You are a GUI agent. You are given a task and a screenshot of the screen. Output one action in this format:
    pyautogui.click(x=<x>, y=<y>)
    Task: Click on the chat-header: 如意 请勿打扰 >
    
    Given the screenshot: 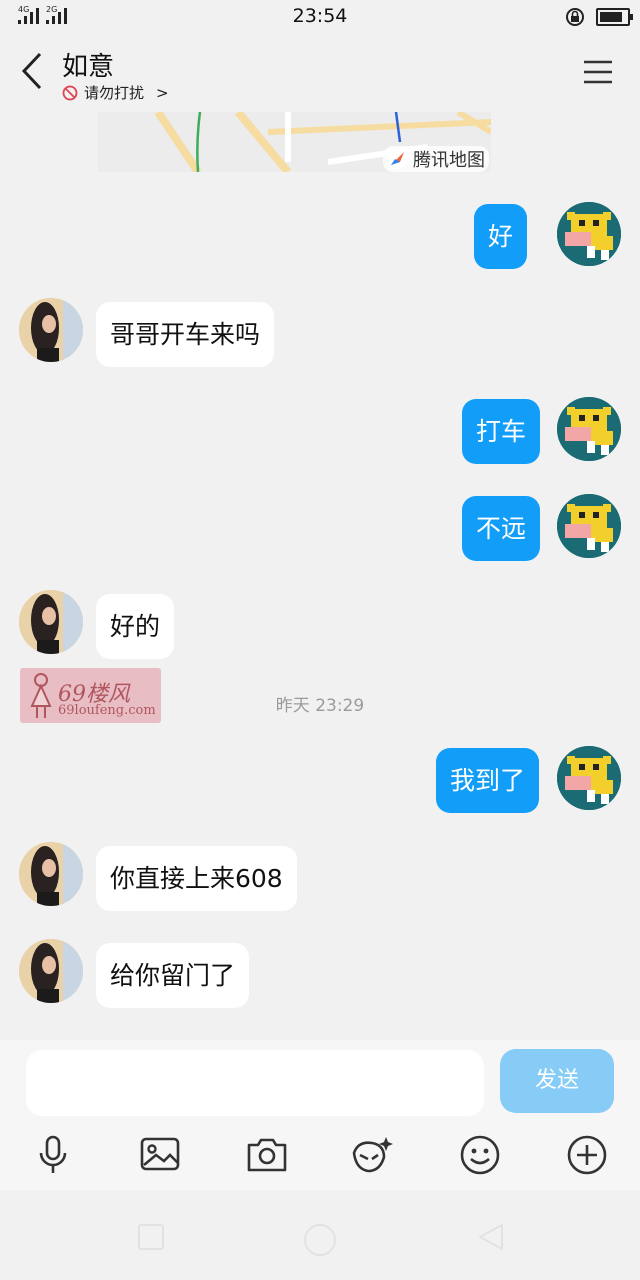 What is the action you would take?
    pyautogui.click(x=320, y=73)
    